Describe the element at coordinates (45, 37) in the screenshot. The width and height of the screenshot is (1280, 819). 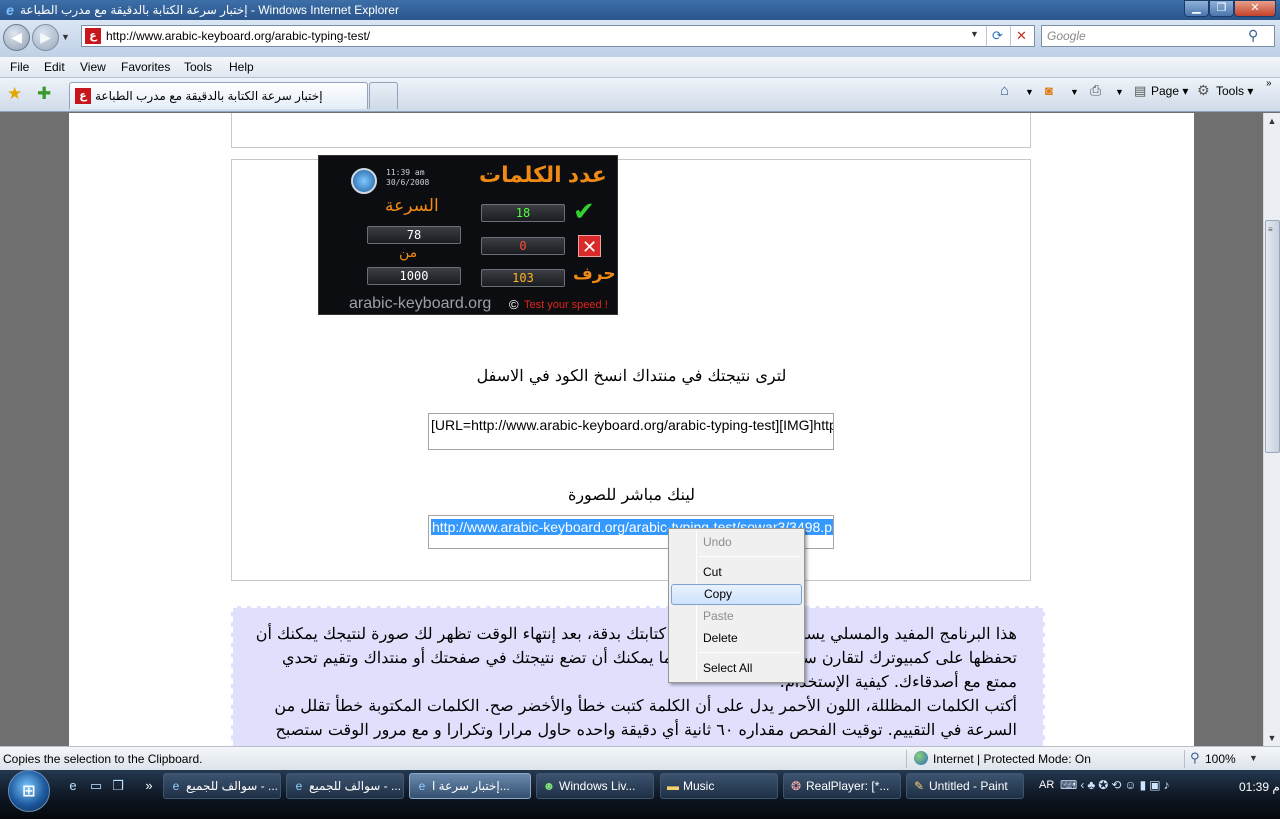
I see `forward-button: ▶` at that location.